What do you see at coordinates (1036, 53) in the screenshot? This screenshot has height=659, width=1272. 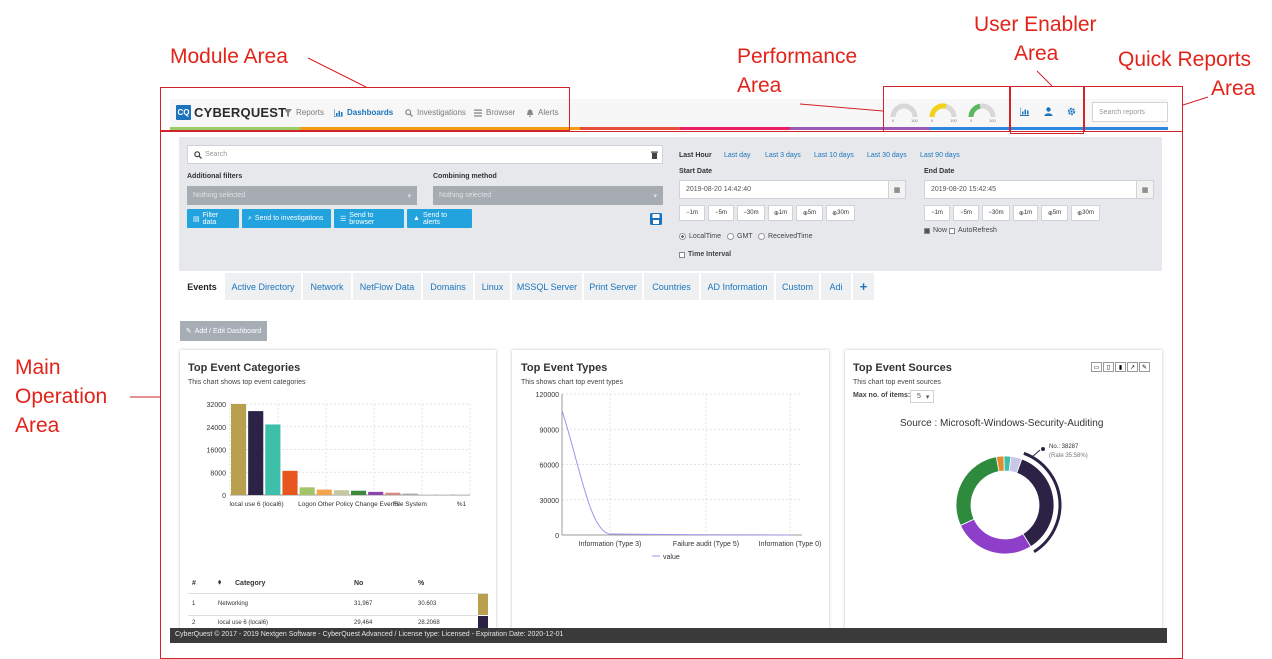 I see `annotation-user-enabler-2: Area` at bounding box center [1036, 53].